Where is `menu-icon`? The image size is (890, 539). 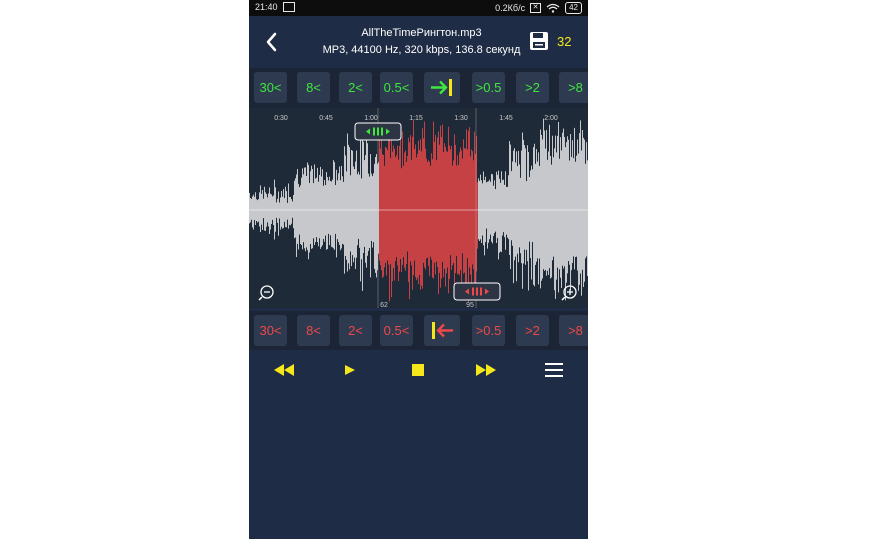 menu-icon is located at coordinates (554, 370).